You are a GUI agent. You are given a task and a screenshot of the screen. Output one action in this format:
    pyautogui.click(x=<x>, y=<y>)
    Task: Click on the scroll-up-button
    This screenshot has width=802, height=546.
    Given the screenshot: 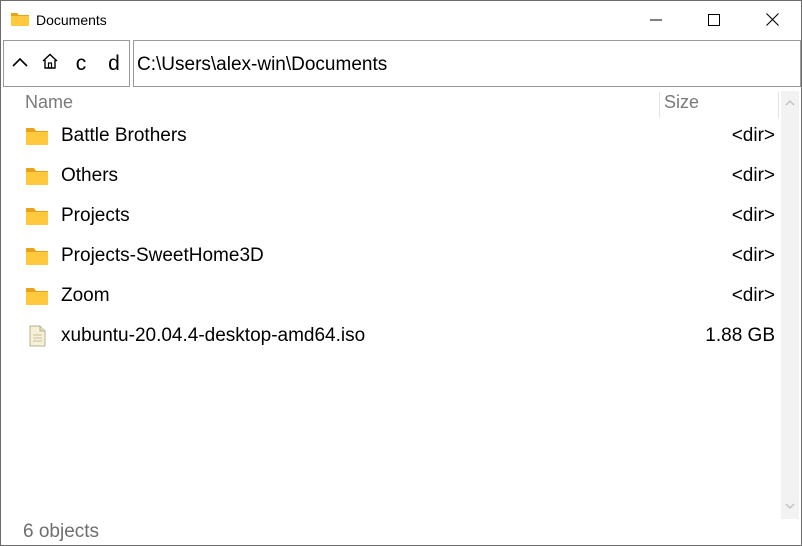 What is the action you would take?
    pyautogui.click(x=790, y=102)
    